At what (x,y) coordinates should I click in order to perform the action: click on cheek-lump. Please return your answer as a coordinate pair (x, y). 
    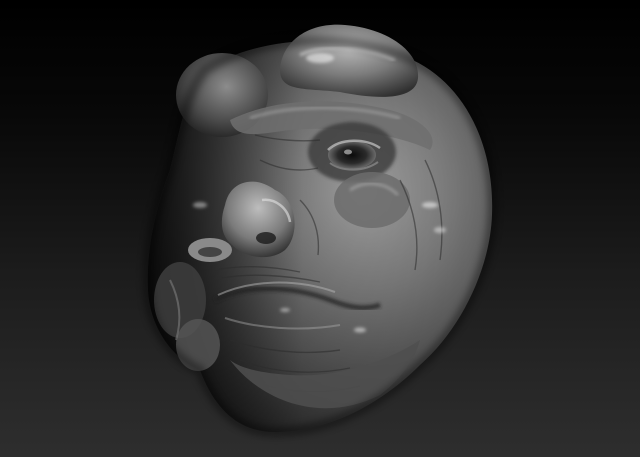
    Looking at the image, I should click on (372, 200).